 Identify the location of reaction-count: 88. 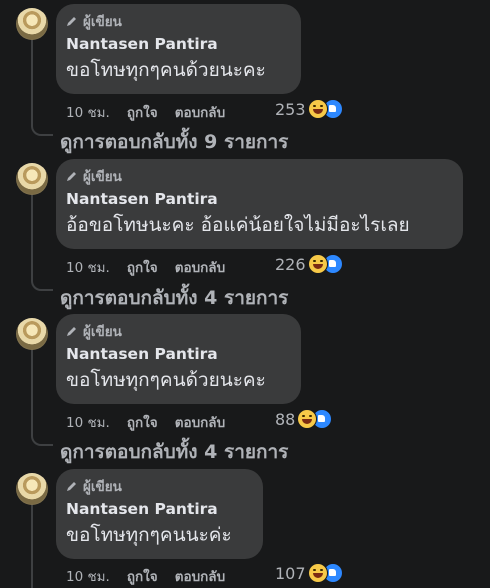
(285, 419).